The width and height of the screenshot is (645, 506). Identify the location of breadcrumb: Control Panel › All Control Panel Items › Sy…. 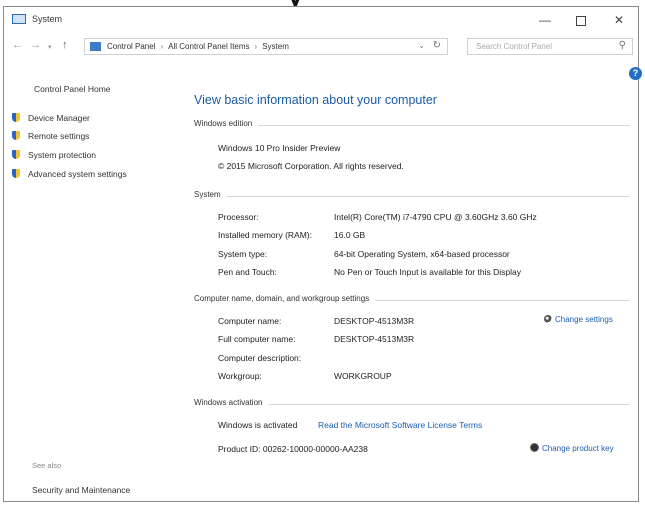
(198, 46).